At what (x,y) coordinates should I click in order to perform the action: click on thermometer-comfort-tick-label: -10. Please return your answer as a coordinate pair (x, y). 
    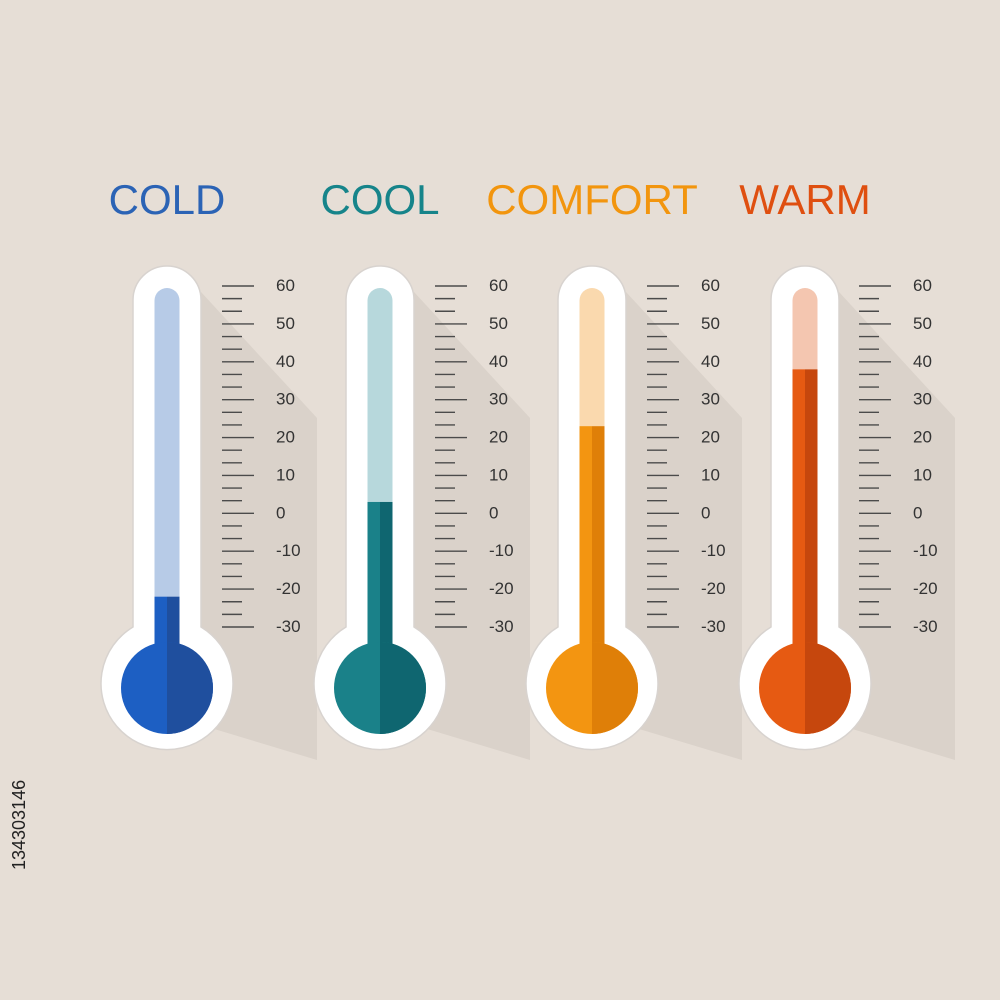
    Looking at the image, I should click on (713, 550).